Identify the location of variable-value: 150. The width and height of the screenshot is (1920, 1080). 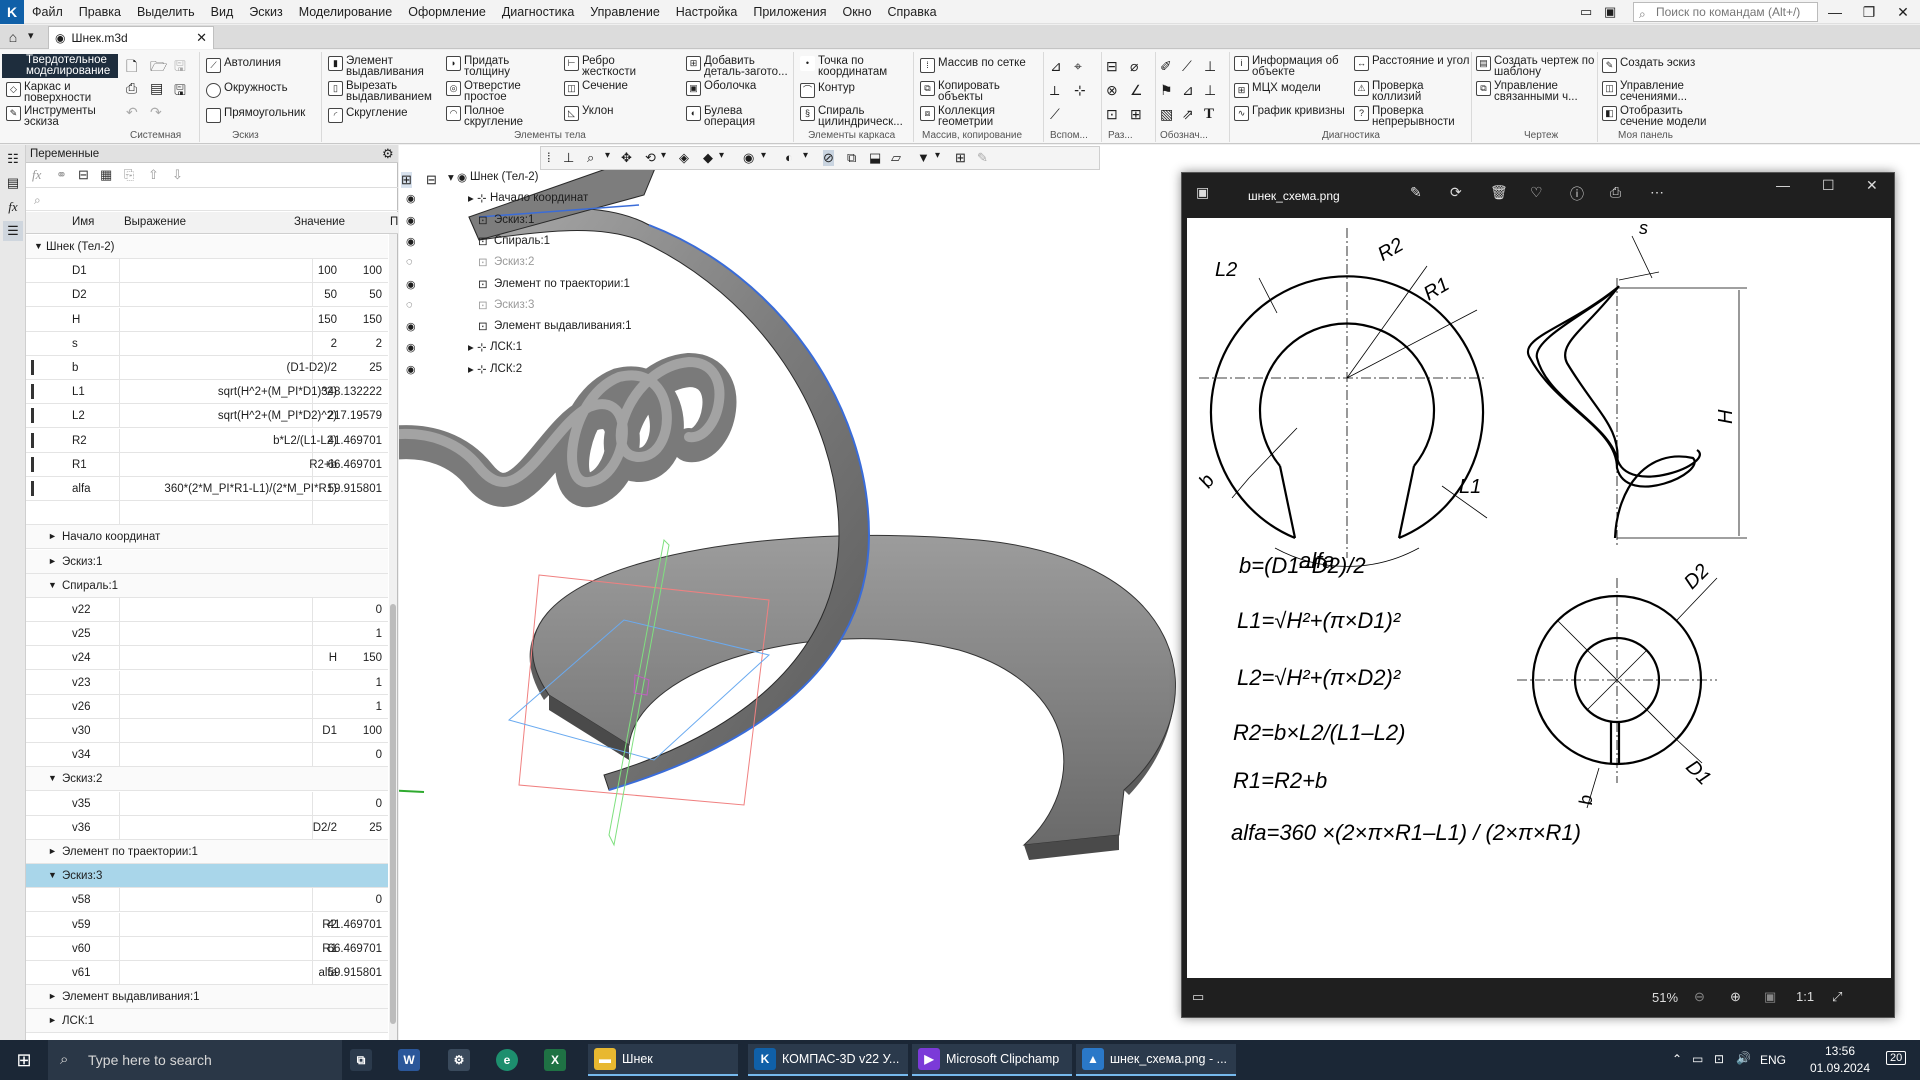
(372, 320).